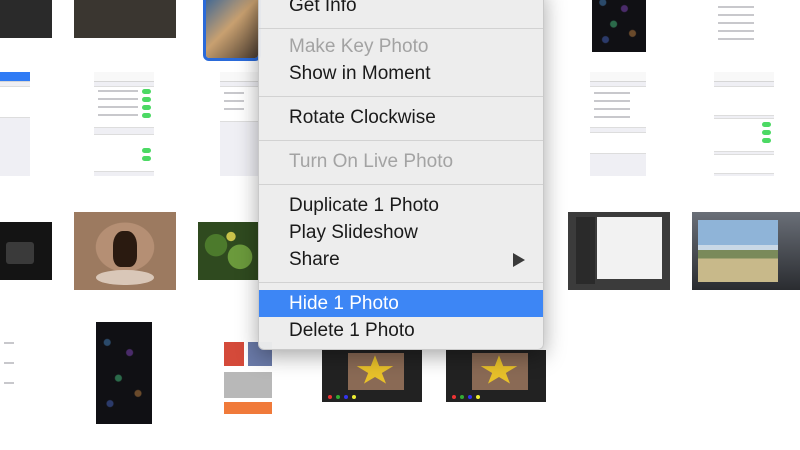 The image size is (800, 450). I want to click on triangle-right-icon, so click(519, 260).